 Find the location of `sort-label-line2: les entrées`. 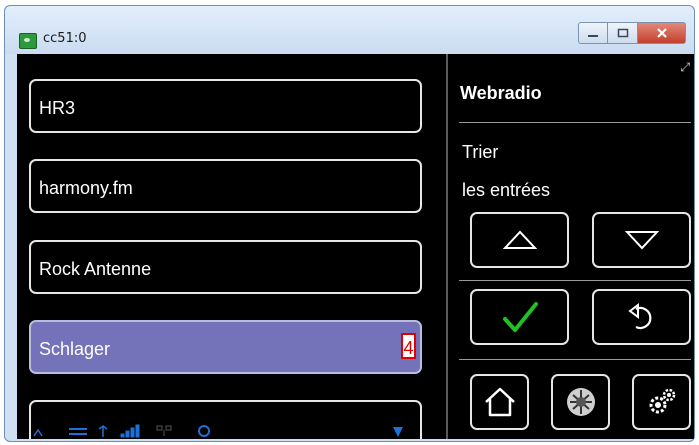

sort-label-line2: les entrées is located at coordinates (506, 190).